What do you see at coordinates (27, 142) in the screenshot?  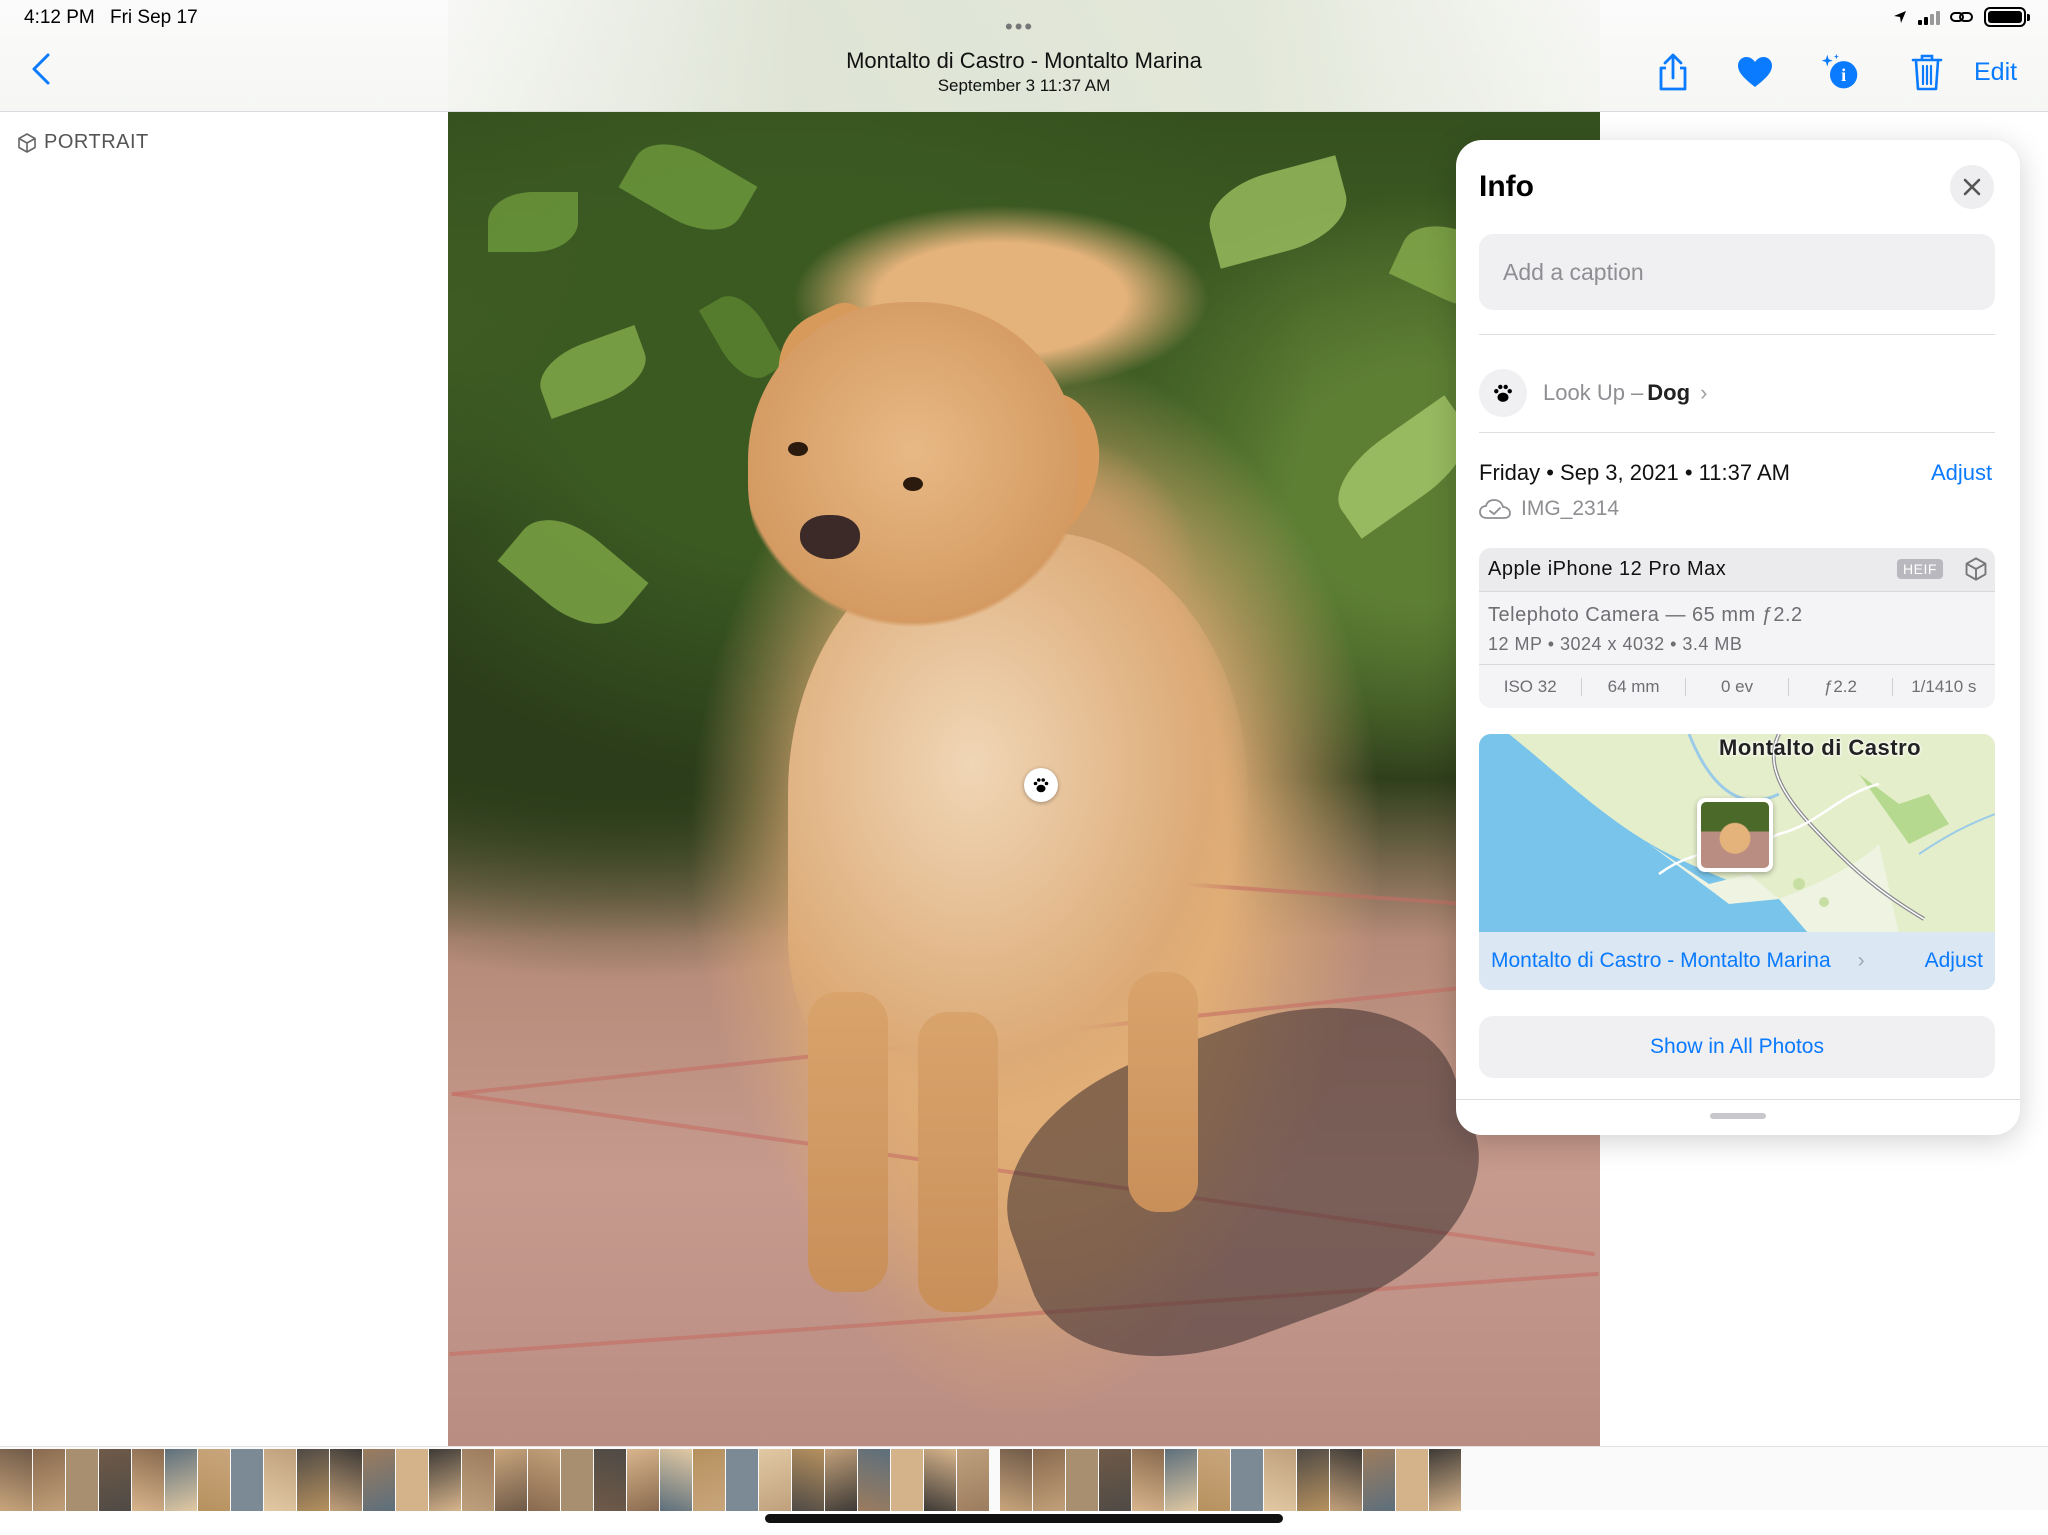 I see `cube-icon` at bounding box center [27, 142].